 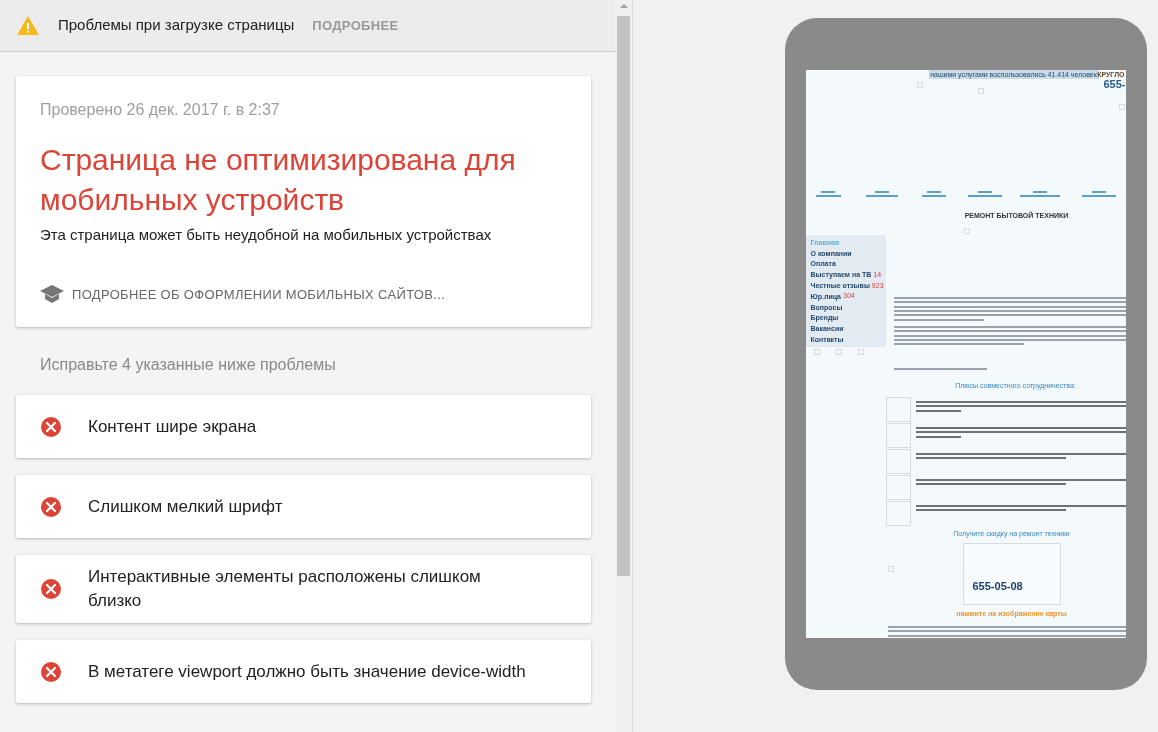 I want to click on warning-icon, so click(x=28, y=25).